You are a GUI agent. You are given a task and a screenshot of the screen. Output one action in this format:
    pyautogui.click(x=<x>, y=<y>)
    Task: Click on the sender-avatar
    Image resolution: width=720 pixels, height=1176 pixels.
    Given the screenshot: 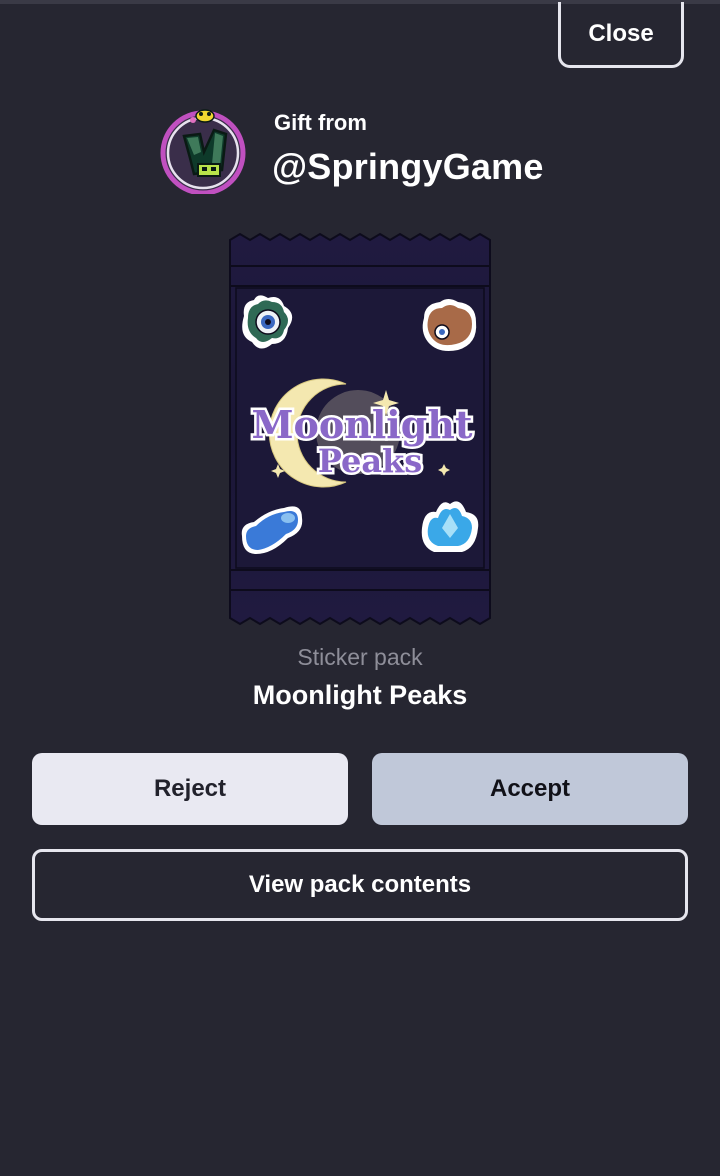 What is the action you would take?
    pyautogui.click(x=203, y=151)
    